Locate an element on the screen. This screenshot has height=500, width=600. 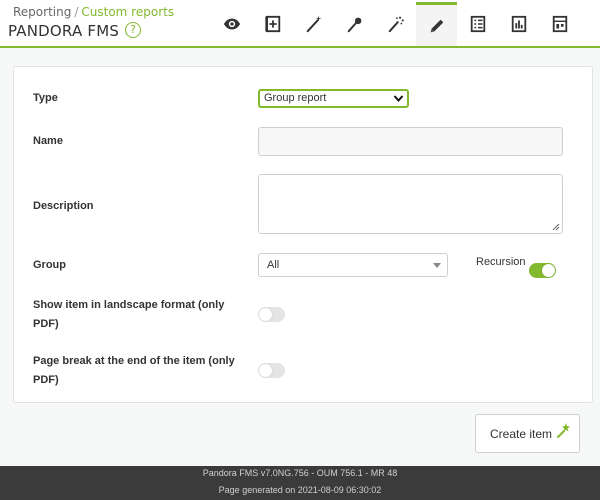
group-select-value: All is located at coordinates (273, 265).